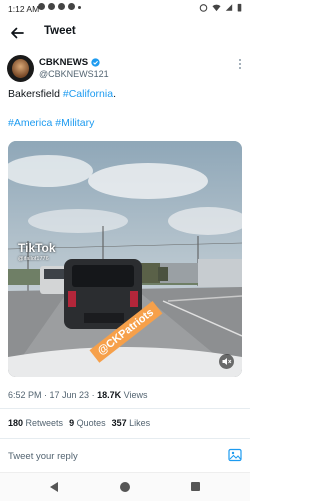 This screenshot has width=320, height=501. I want to click on quotes-label: Quotes, so click(90, 423).